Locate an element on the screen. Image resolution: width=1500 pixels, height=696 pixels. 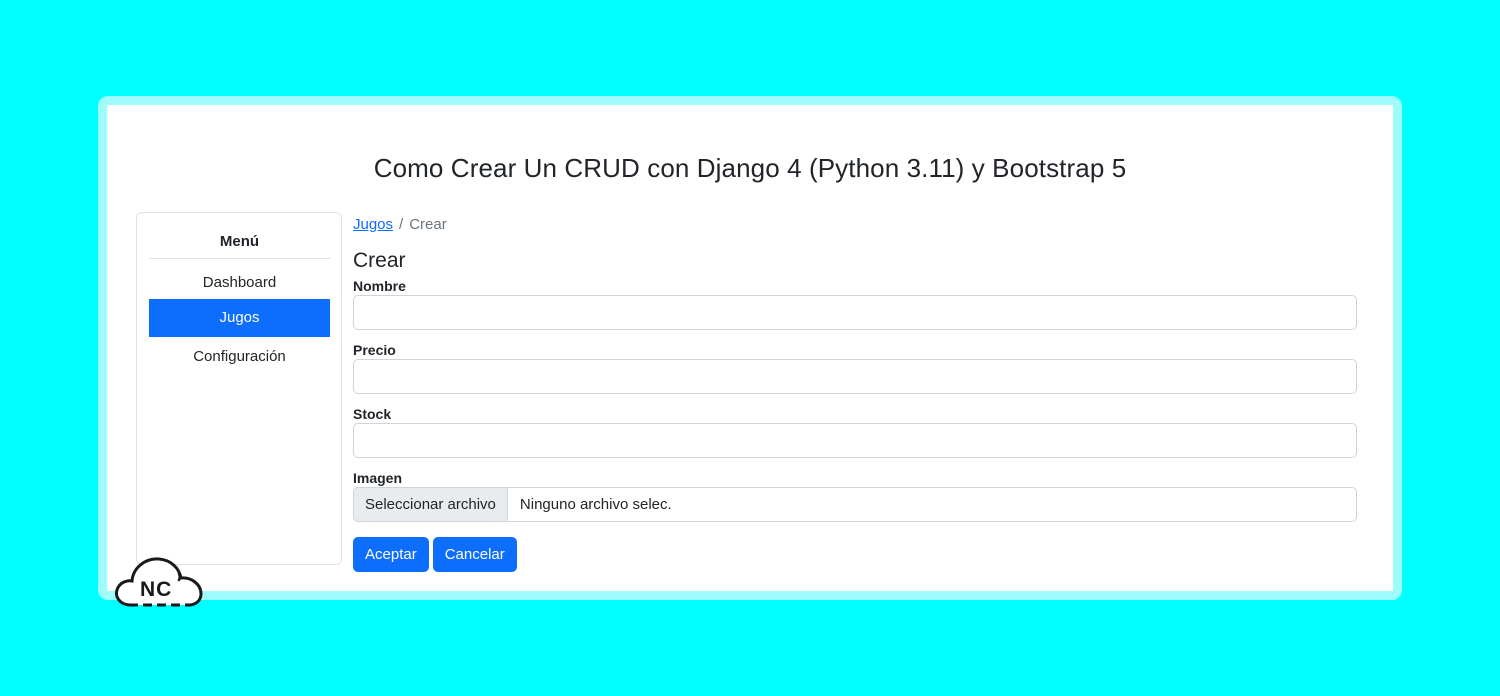
form-heading: Crear is located at coordinates (379, 260).